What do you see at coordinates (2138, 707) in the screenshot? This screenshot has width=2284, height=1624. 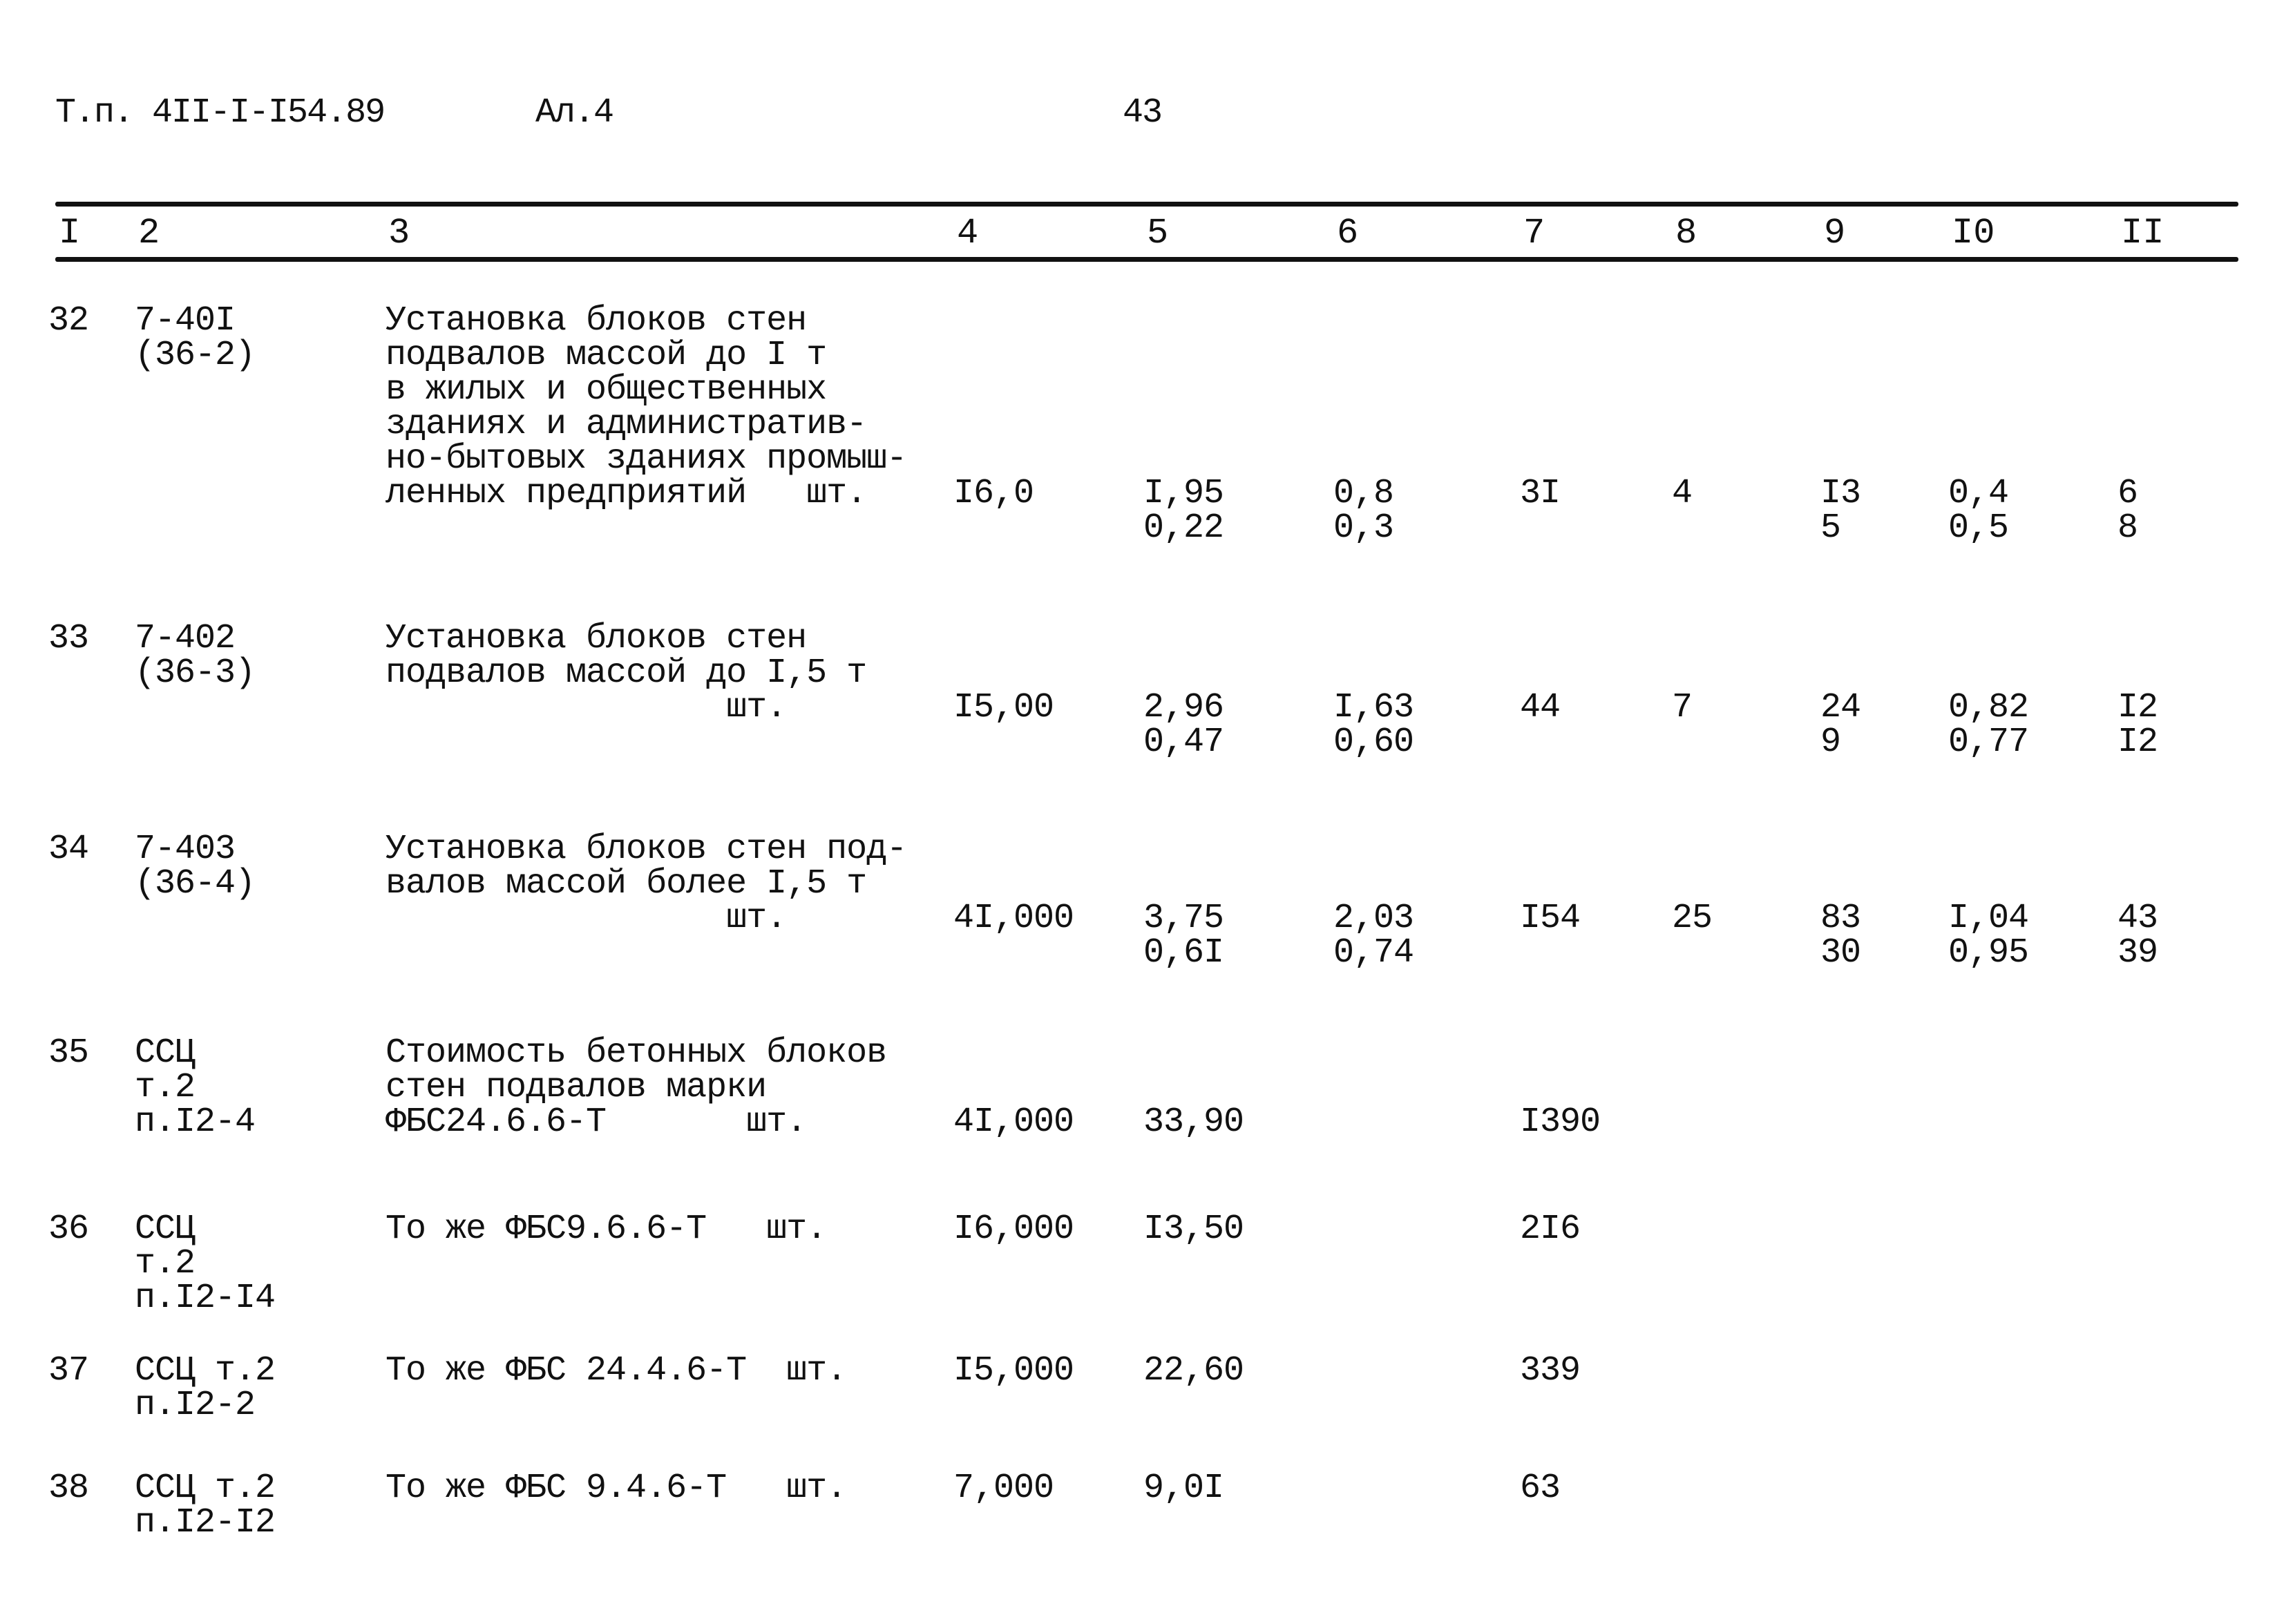 I see `cell-col-11-line: I2` at bounding box center [2138, 707].